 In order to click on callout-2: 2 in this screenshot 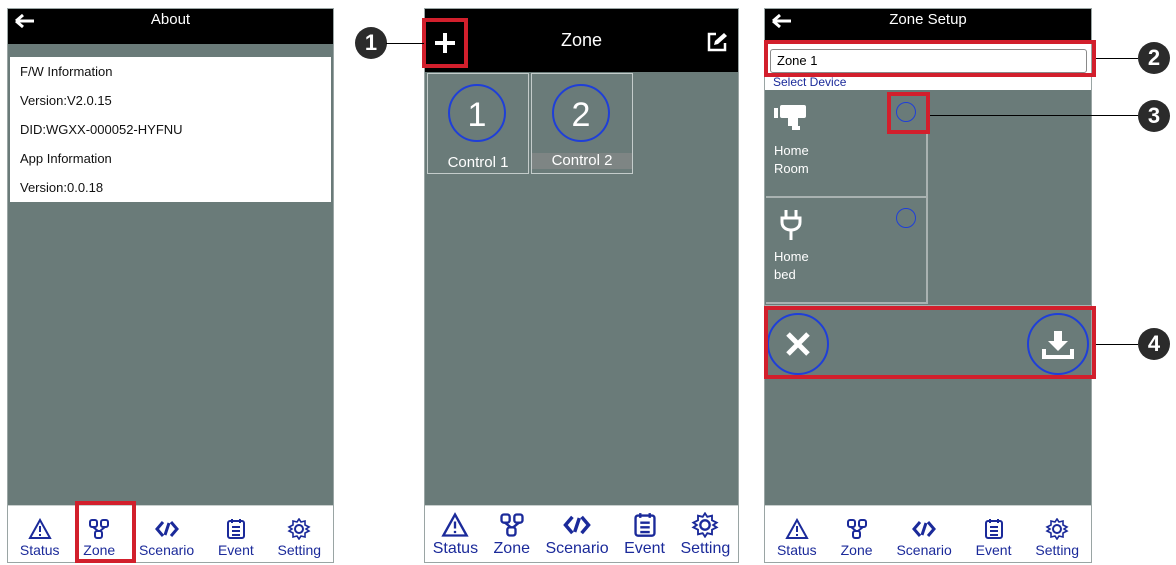, I will do `click(1154, 58)`.